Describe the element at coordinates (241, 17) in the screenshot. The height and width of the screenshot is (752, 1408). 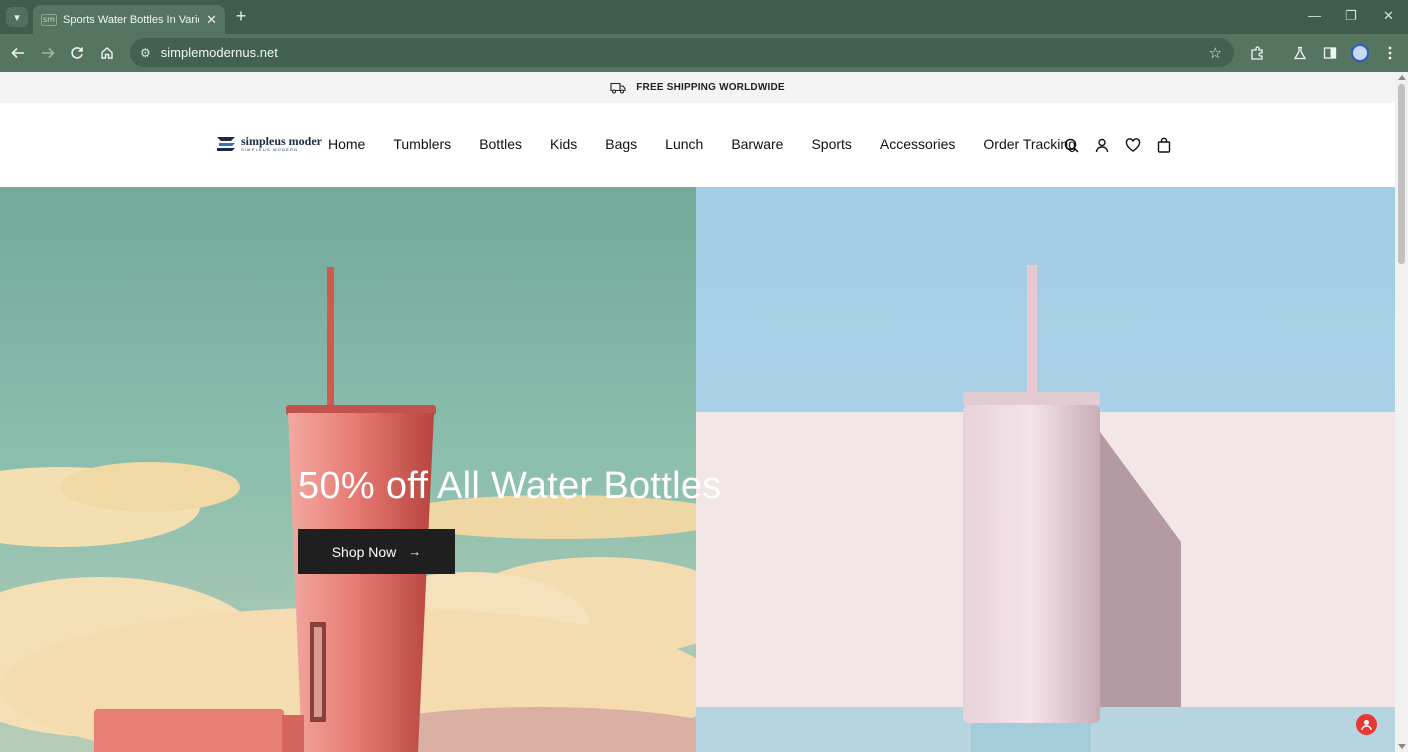
I see `new-tab-button: +` at that location.